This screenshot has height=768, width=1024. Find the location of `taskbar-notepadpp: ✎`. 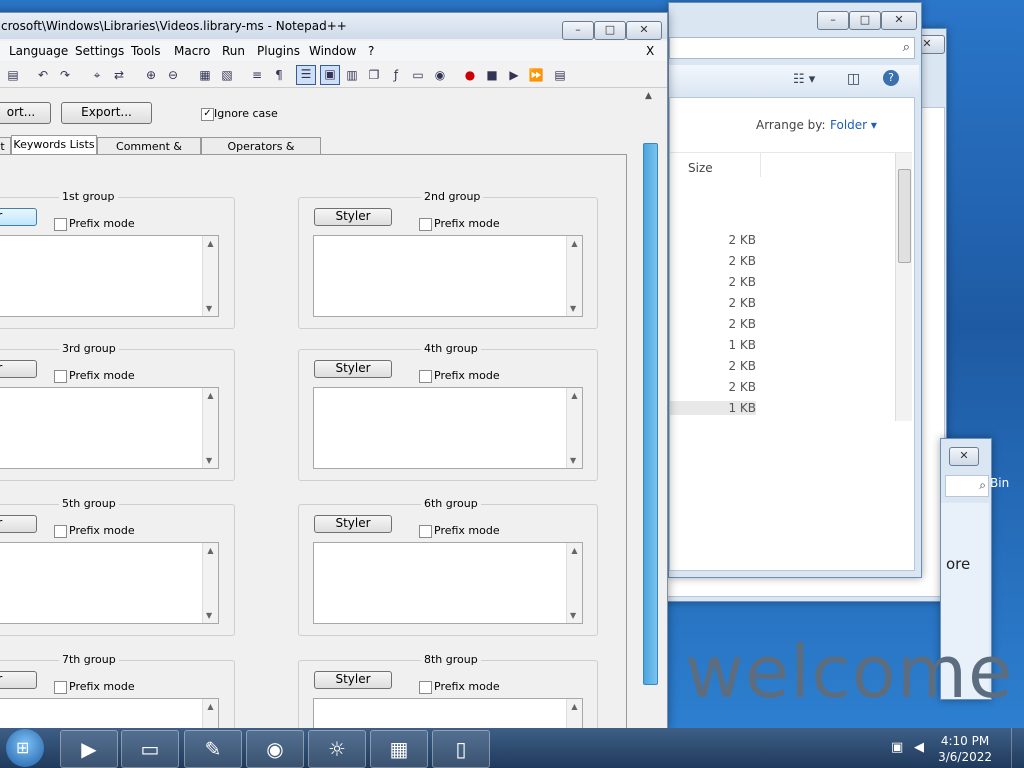

taskbar-notepadpp: ✎ is located at coordinates (213, 749).